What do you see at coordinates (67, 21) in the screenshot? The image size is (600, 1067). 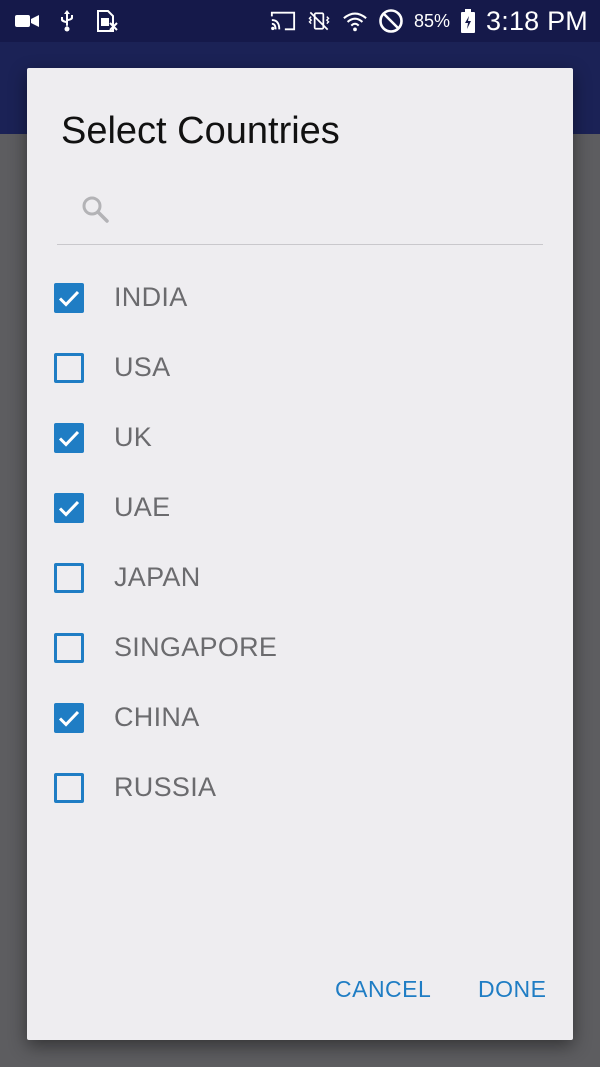 I see `usb-icon` at bounding box center [67, 21].